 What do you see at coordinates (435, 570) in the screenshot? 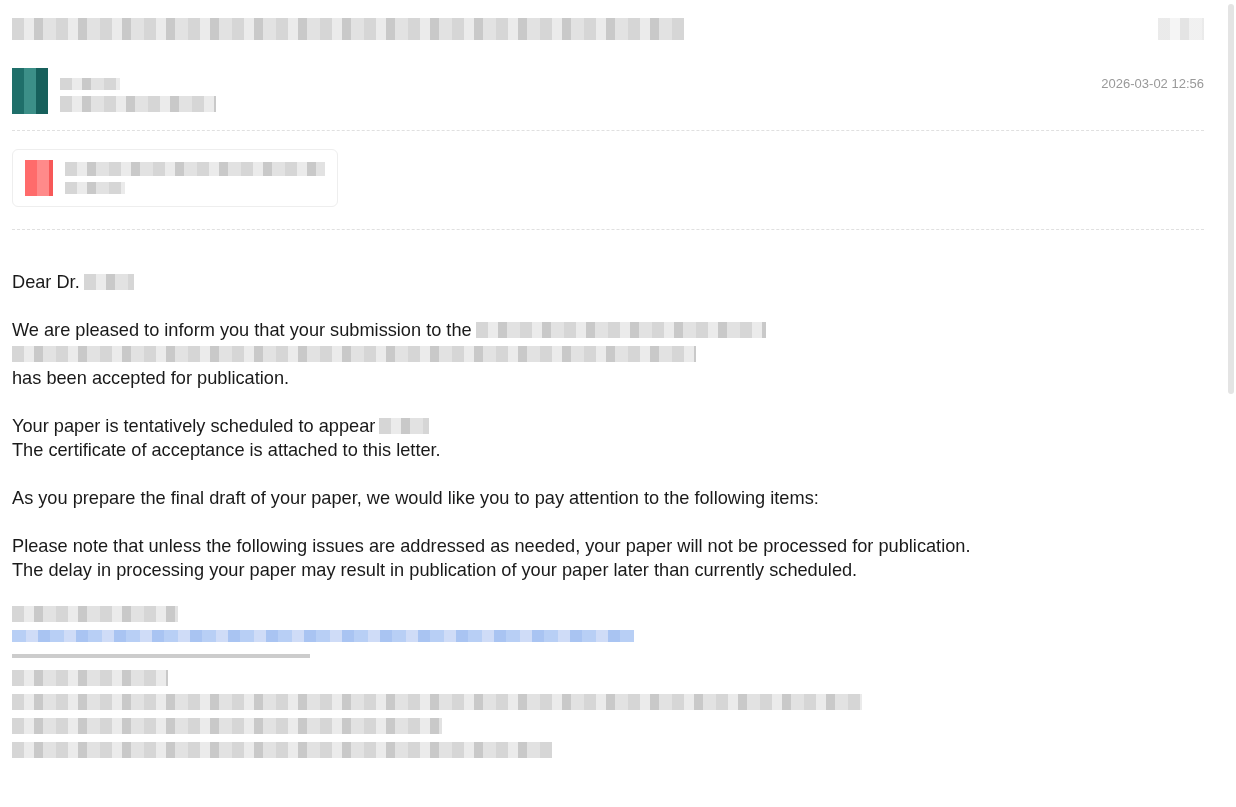
I see `letter-text: The delay in processing your paper may result in publication of your paper later than currently scheduled.` at bounding box center [435, 570].